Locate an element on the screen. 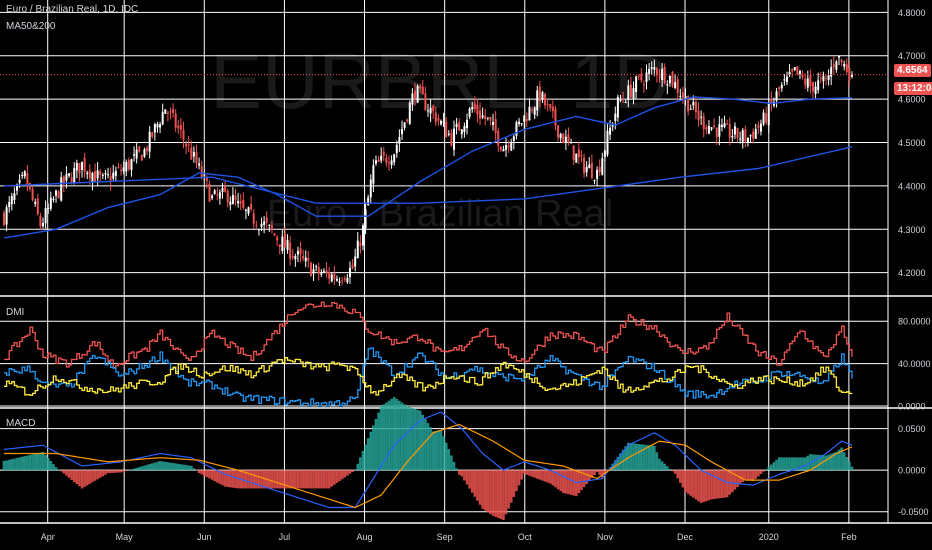 The height and width of the screenshot is (550, 932). countdown-tag: 13:12:04 is located at coordinates (913, 88).